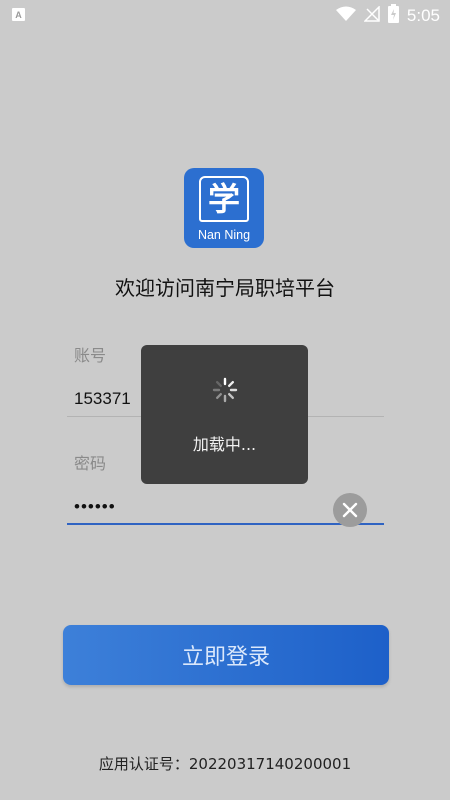 The image size is (450, 800). I want to click on password-label: 密码, so click(90, 463).